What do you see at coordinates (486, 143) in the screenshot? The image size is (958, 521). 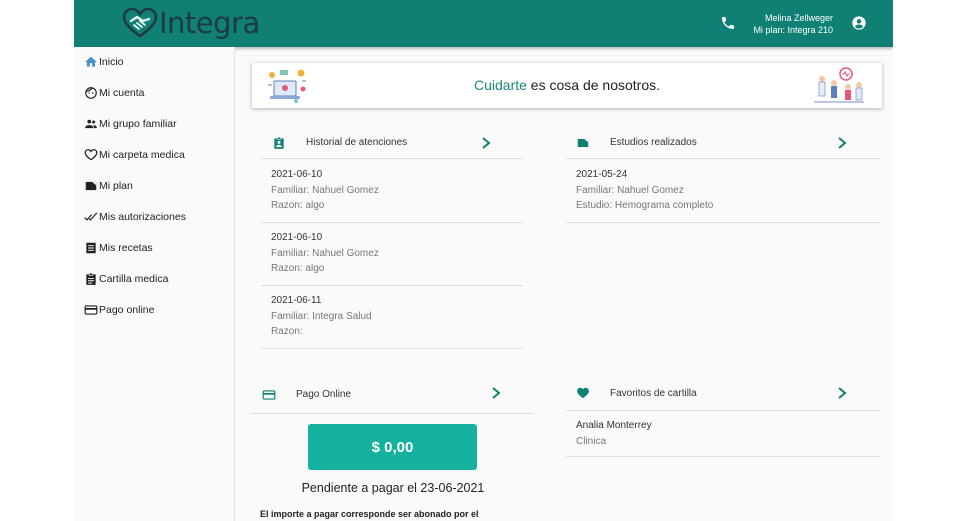 I see `historial-chevron-right-icon` at bounding box center [486, 143].